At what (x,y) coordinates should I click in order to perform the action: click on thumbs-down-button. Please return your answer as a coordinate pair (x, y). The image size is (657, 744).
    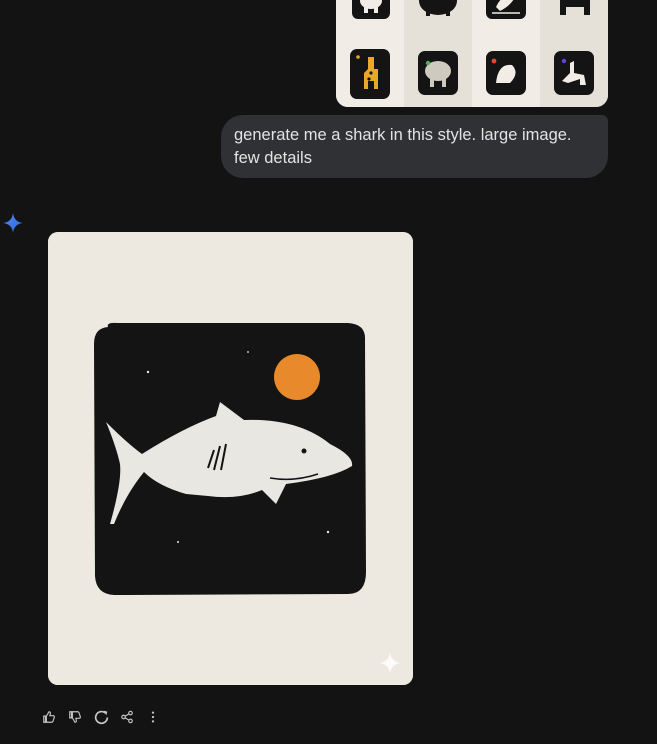
    Looking at the image, I should click on (75, 717).